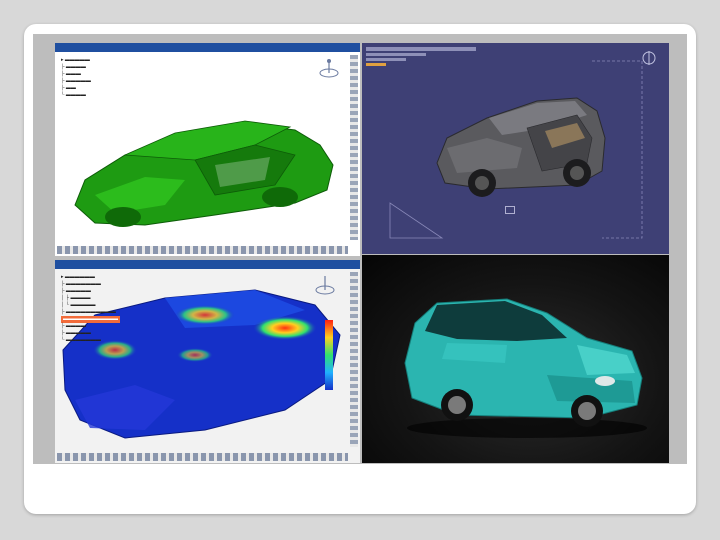  What do you see at coordinates (519, 150) in the screenshot?
I see `shaded-car-model` at bounding box center [519, 150].